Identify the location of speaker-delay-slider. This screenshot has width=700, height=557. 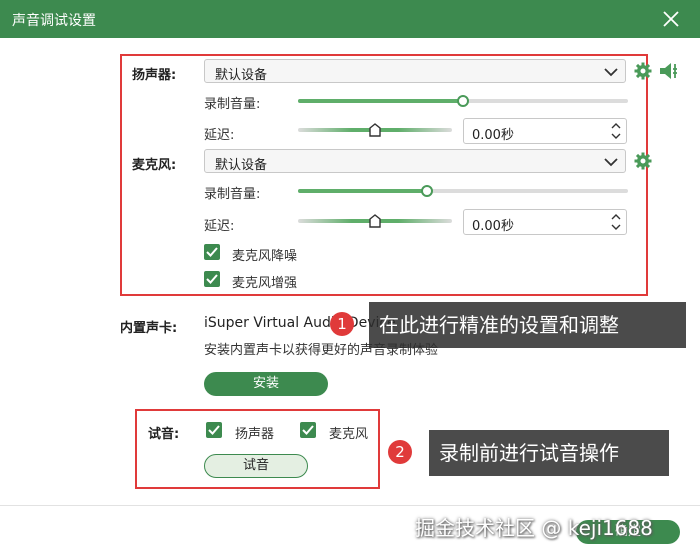
(375, 130).